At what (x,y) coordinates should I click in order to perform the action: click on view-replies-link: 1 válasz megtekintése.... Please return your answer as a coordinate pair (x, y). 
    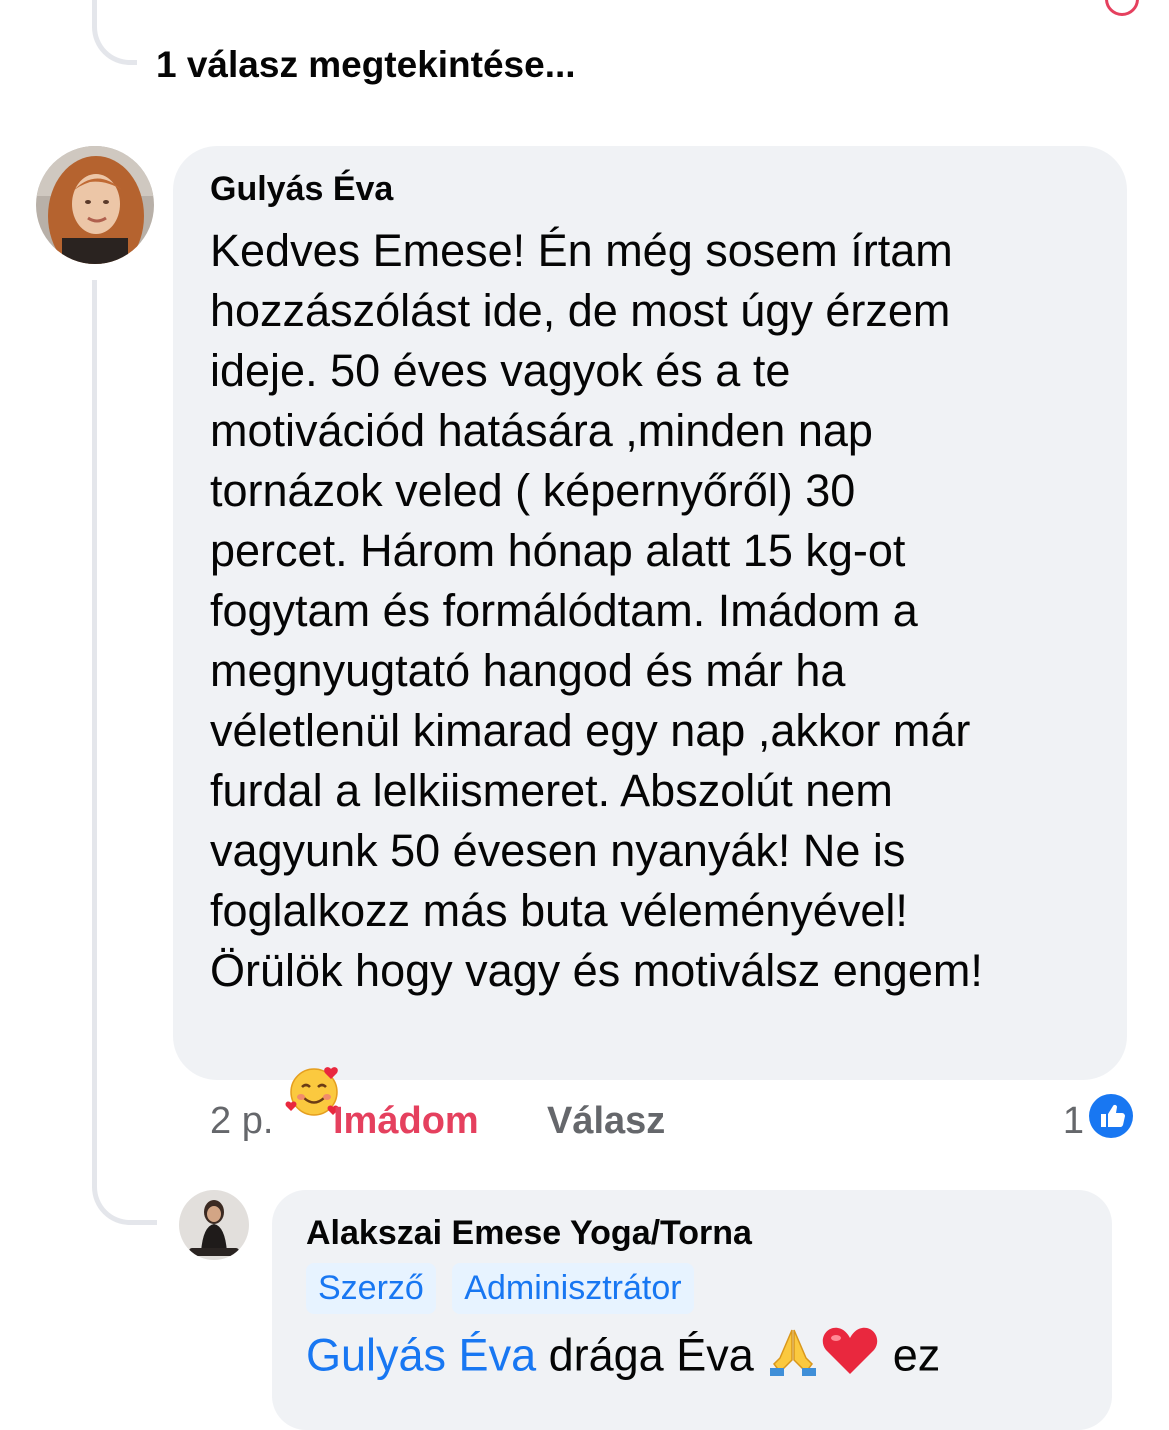
    Looking at the image, I should click on (366, 65).